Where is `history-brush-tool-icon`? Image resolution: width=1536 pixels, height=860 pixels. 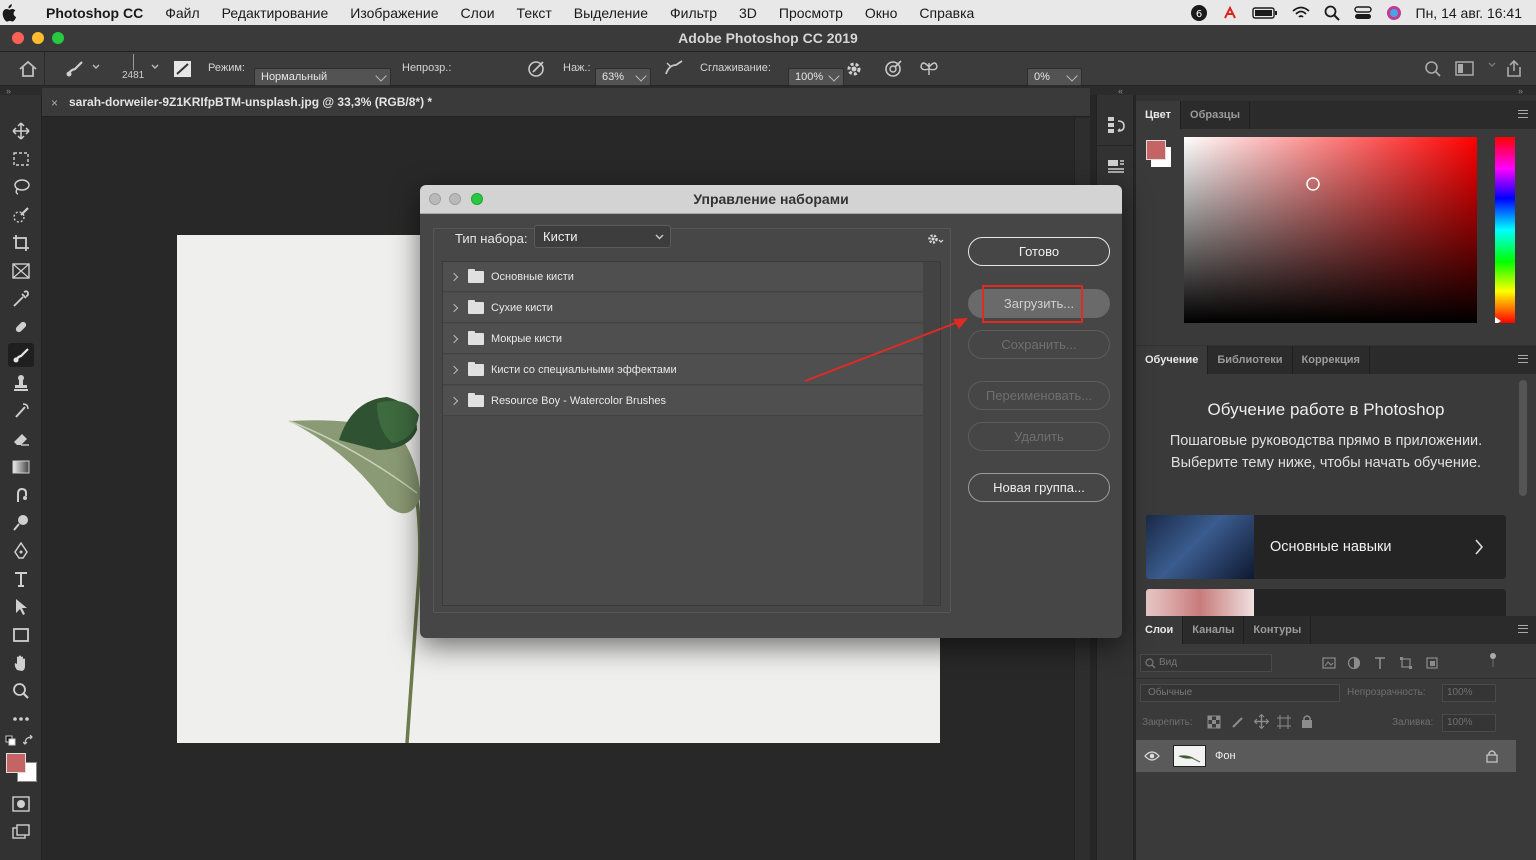 history-brush-tool-icon is located at coordinates (21, 411).